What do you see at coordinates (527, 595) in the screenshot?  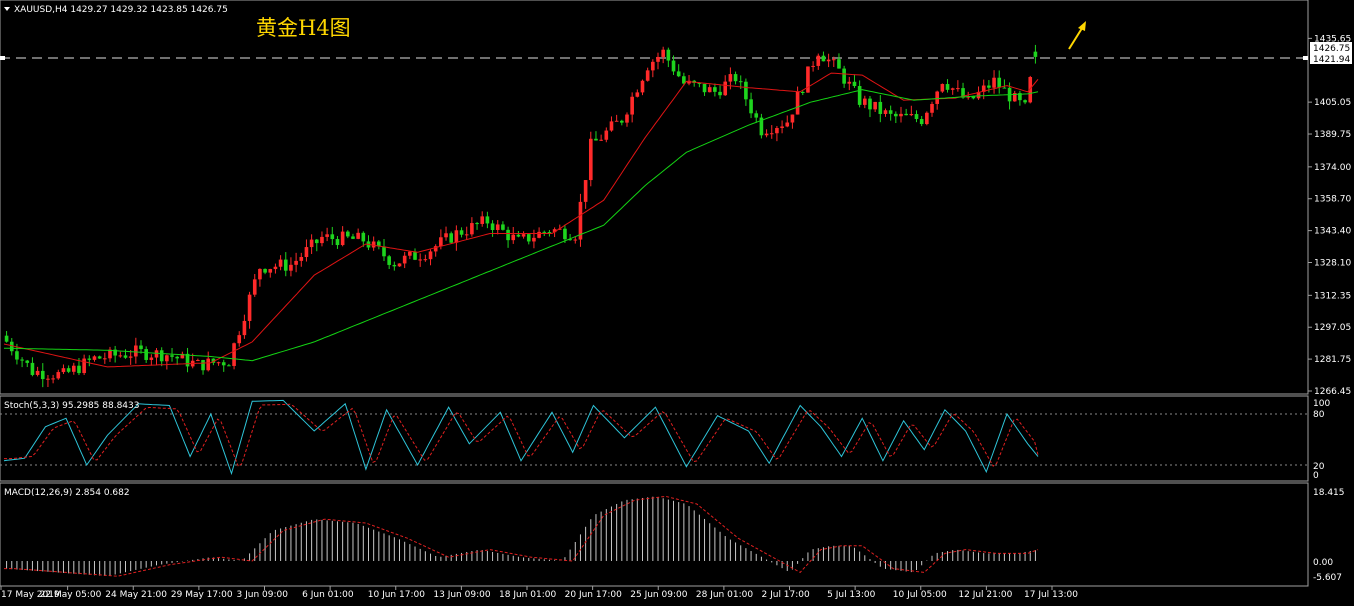 I see `time-tick-label: 18 Jun 01:00` at bounding box center [527, 595].